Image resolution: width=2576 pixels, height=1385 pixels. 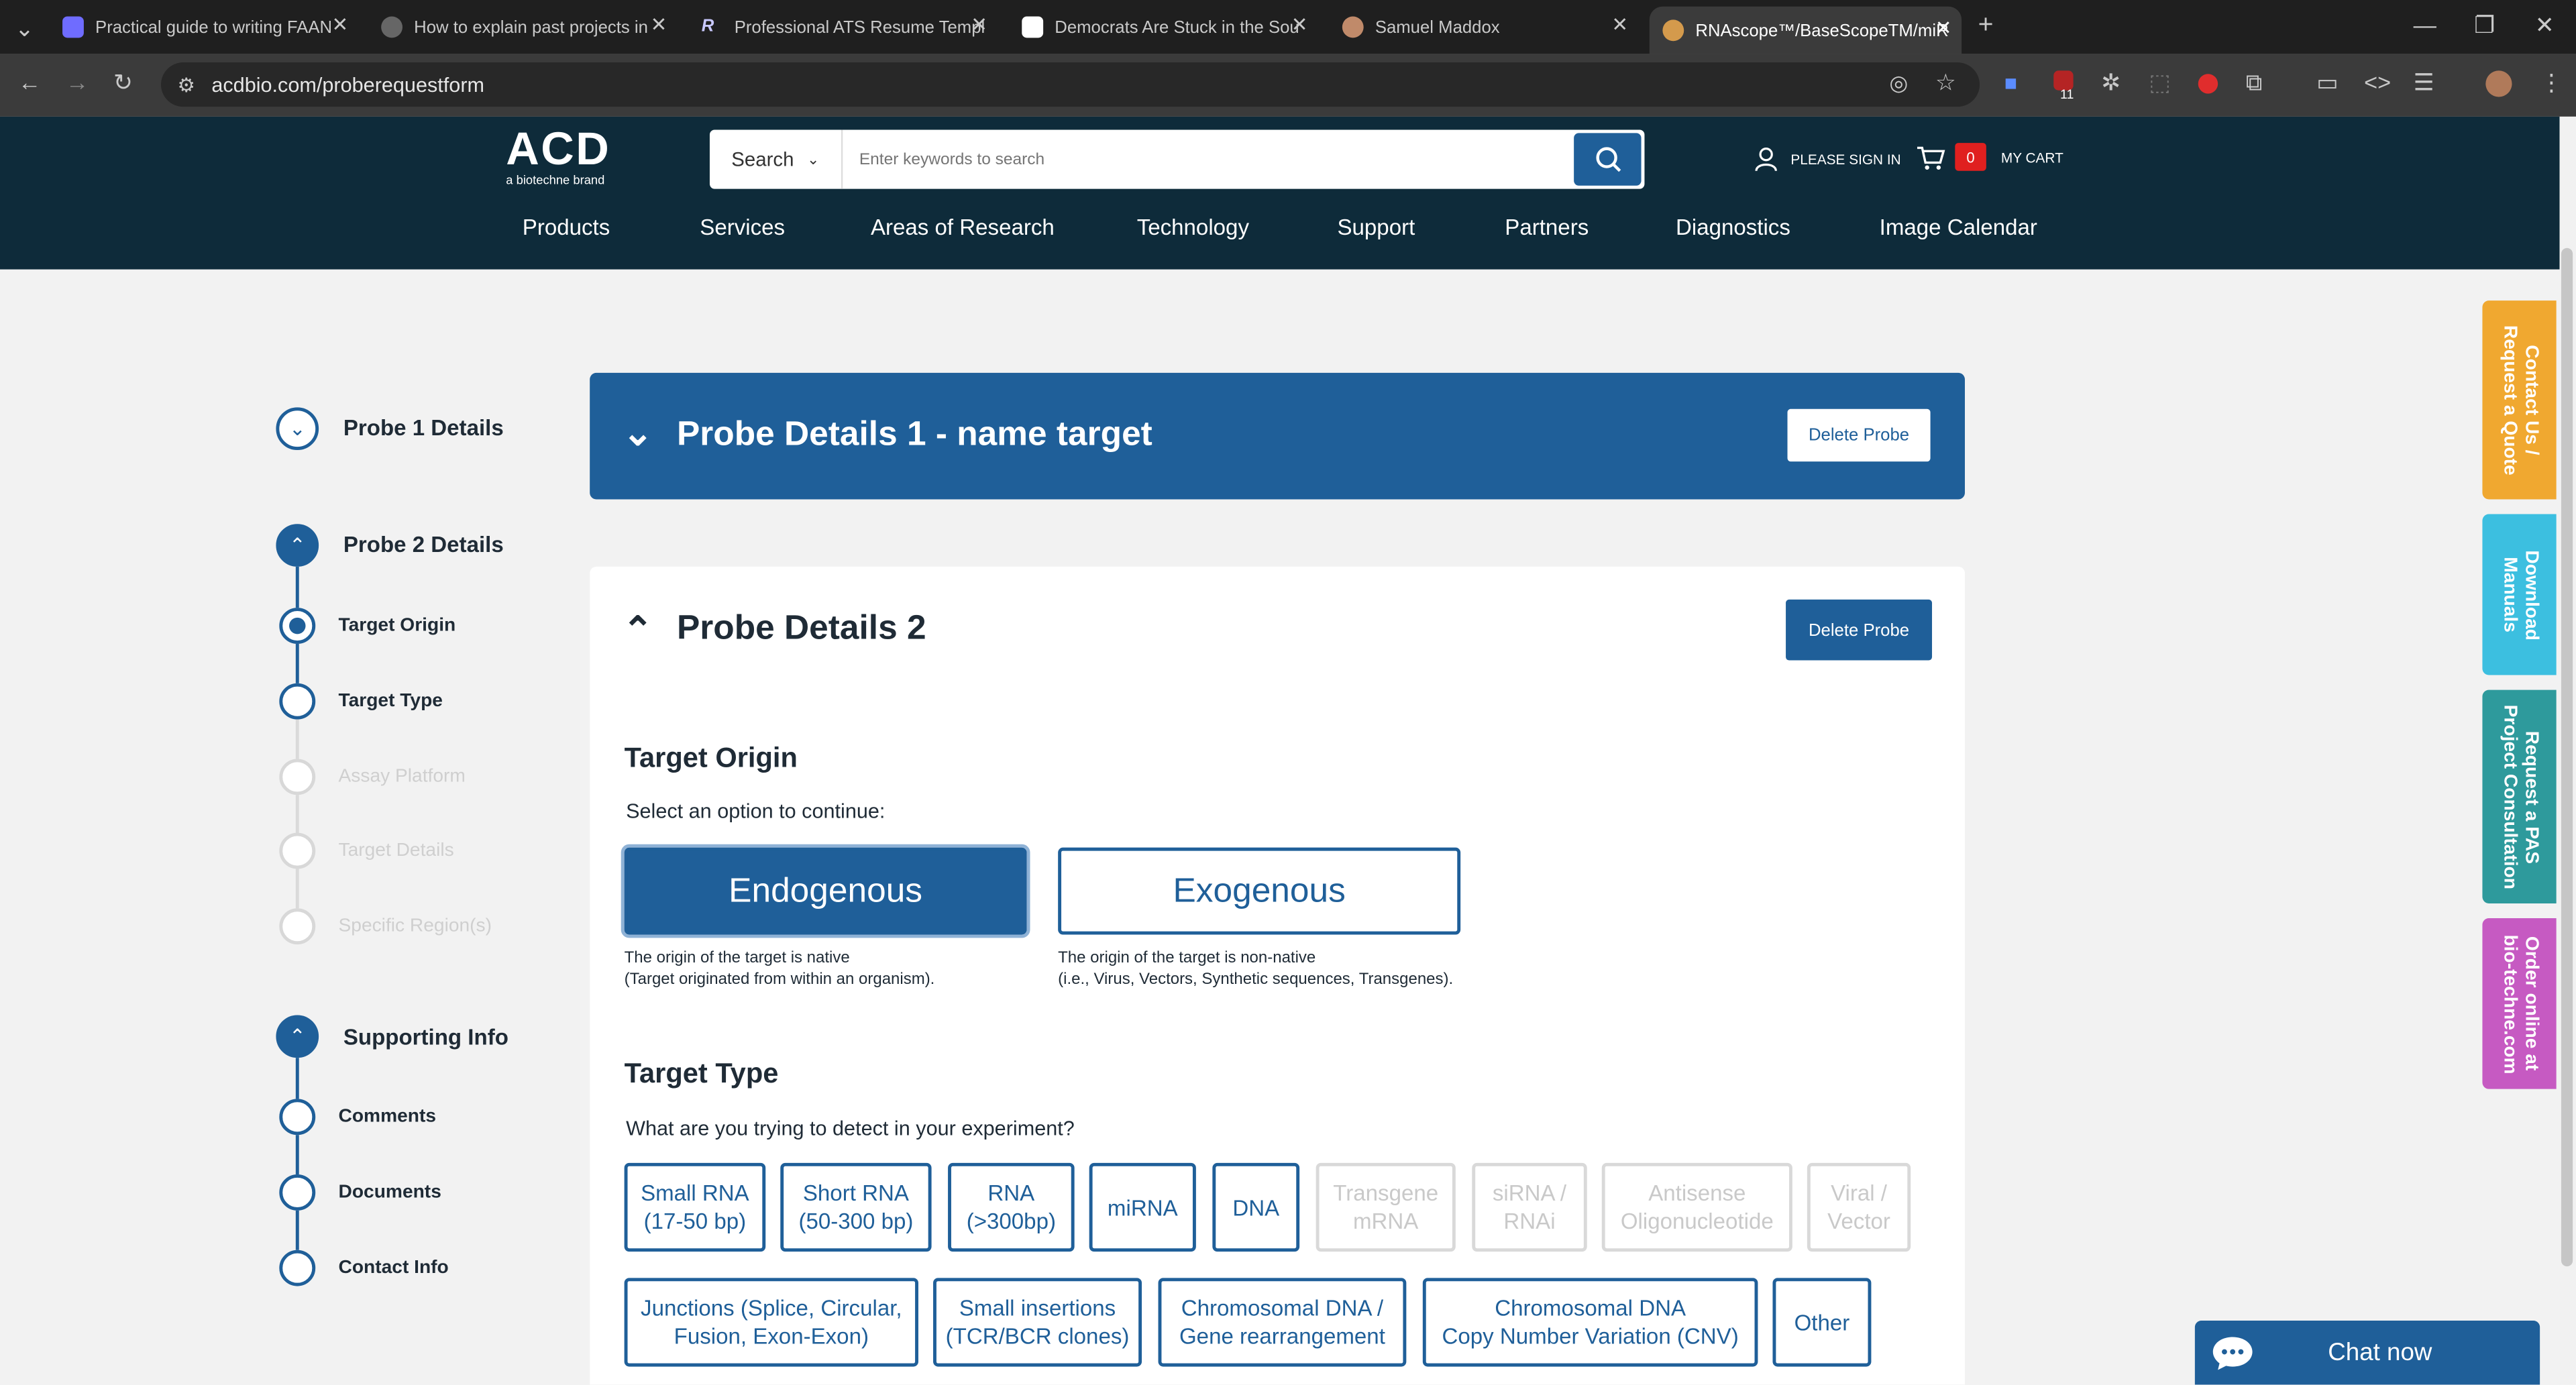 I want to click on reload-icon: ↻, so click(x=123, y=83).